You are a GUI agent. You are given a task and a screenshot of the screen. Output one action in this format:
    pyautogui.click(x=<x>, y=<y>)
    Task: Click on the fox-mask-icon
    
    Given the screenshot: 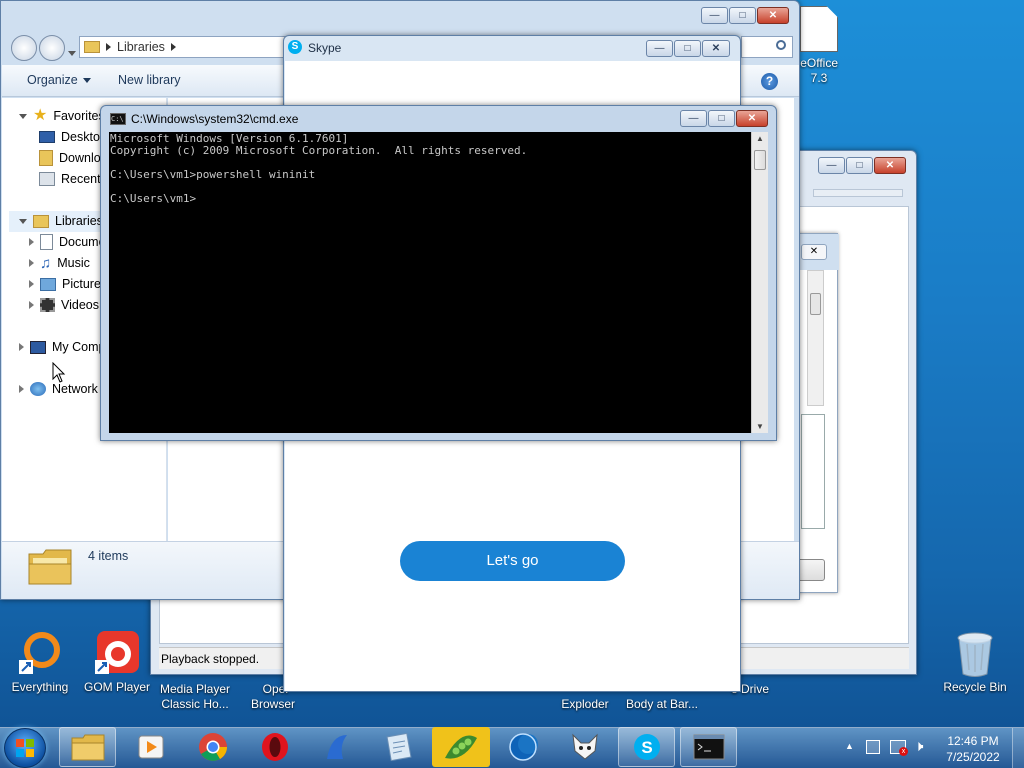 What is the action you would take?
    pyautogui.click(x=584, y=746)
    